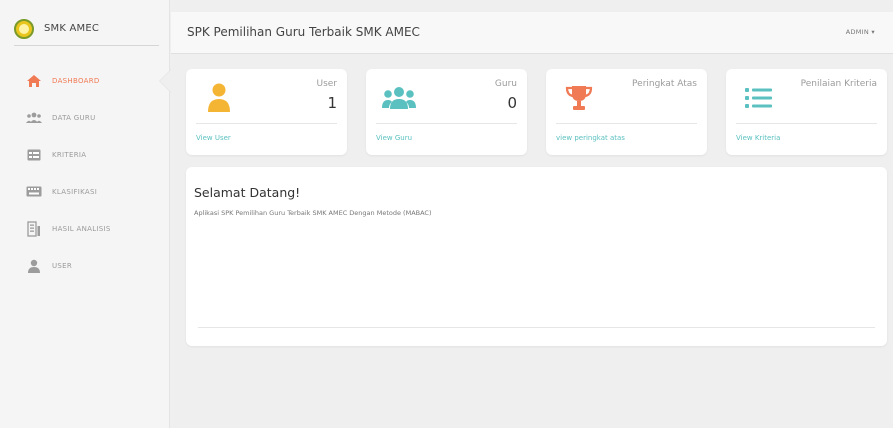 Image resolution: width=893 pixels, height=428 pixels. I want to click on sidebar-item-hasil-analisis: HASIL ANALISIS, so click(85, 228).